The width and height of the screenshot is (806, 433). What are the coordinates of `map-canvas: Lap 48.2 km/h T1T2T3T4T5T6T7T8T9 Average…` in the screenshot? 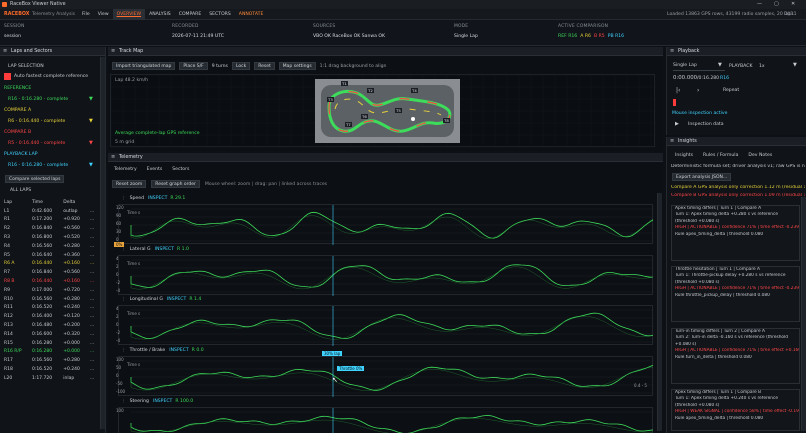 It's located at (383, 111).